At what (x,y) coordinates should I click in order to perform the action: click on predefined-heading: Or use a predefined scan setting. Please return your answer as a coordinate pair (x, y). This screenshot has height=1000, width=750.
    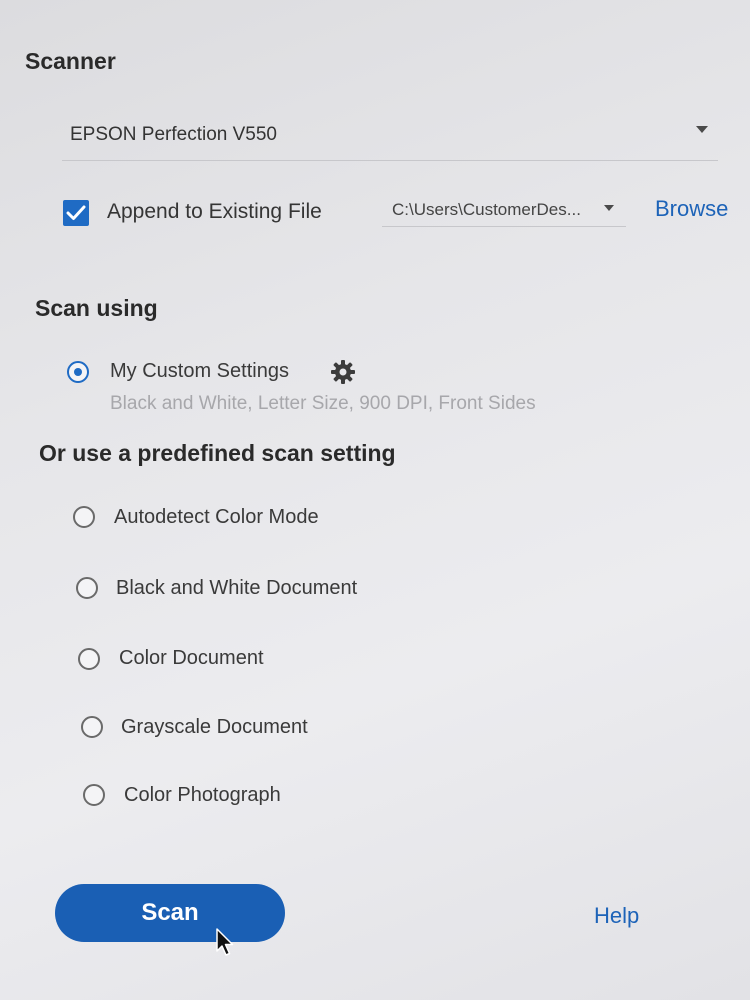
    Looking at the image, I should click on (217, 453).